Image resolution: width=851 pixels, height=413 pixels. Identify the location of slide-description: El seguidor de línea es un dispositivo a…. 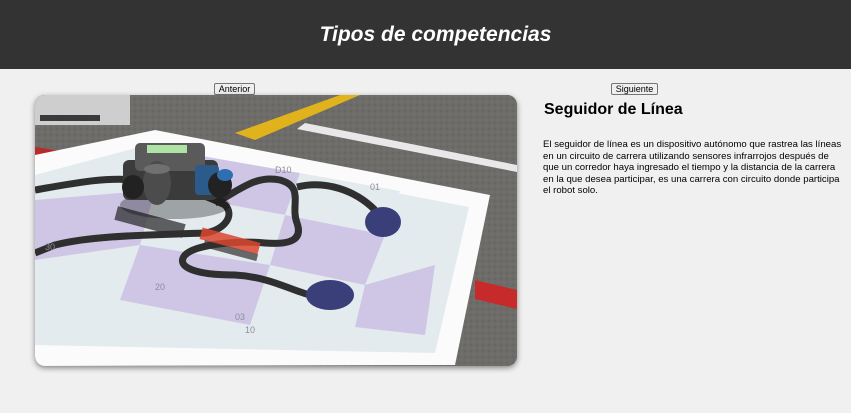
(692, 168).